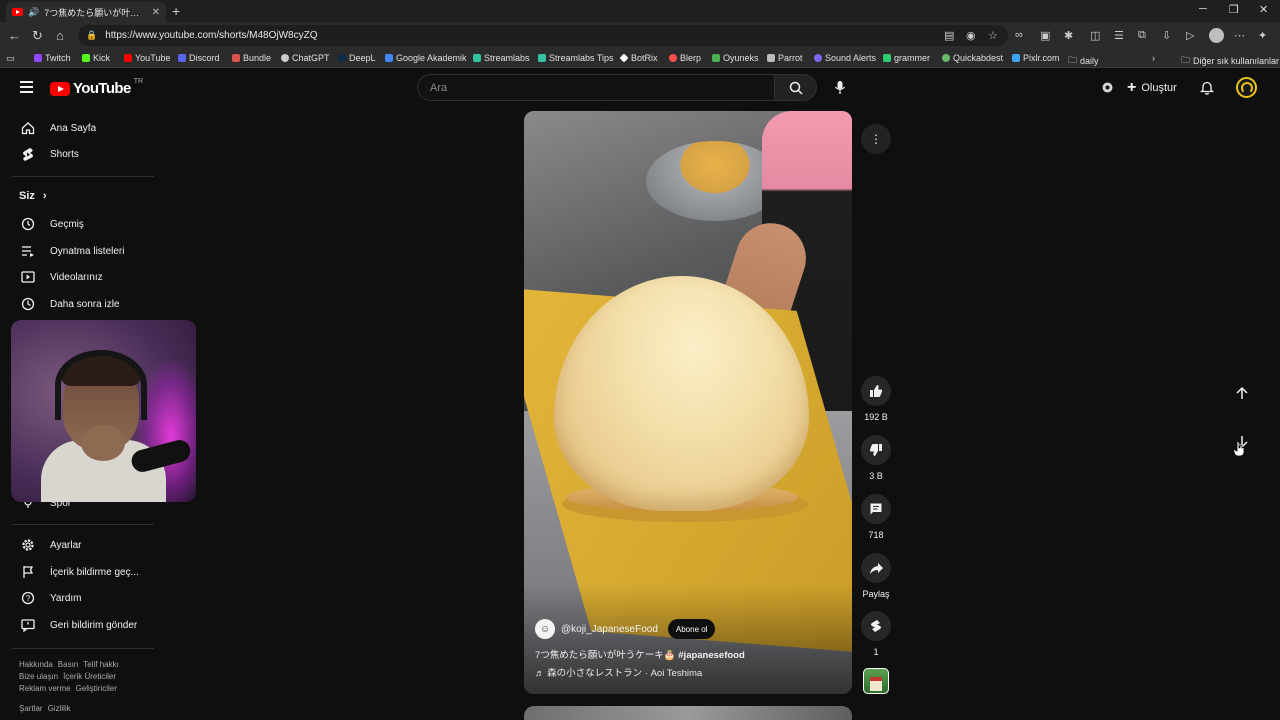 The width and height of the screenshot is (1280, 720). I want to click on bookmarks-overflow-chevron-icon: ›, so click(1153, 58).